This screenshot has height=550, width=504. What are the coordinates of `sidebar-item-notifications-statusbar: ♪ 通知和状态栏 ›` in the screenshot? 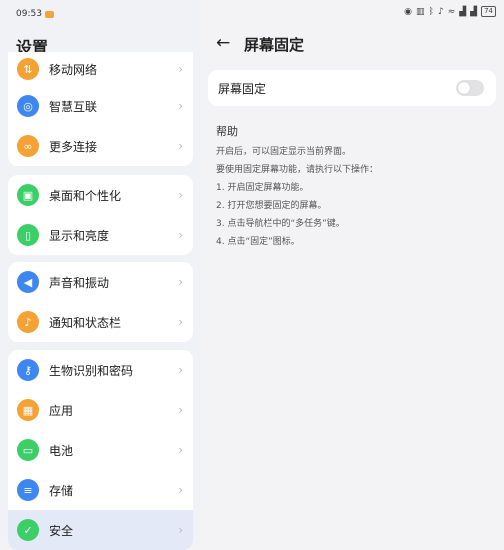 It's located at (100, 322).